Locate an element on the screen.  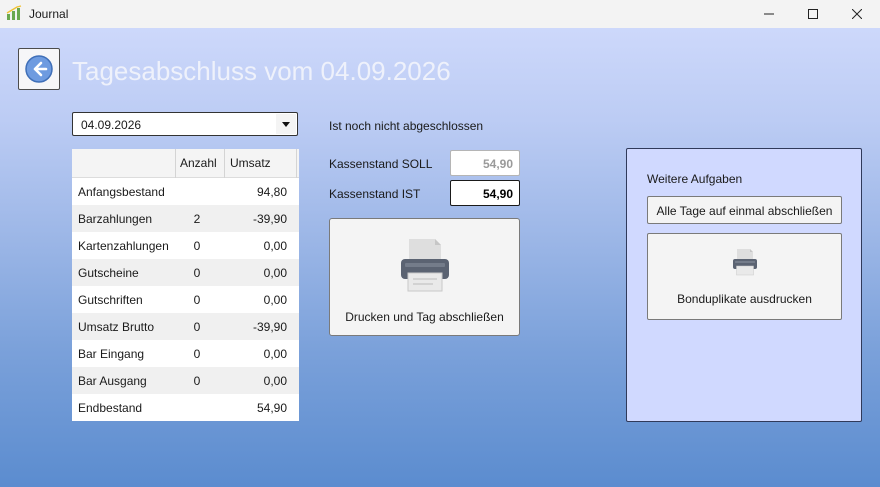
kassenstand-ist-label: Kassenstand IST is located at coordinates (375, 194).